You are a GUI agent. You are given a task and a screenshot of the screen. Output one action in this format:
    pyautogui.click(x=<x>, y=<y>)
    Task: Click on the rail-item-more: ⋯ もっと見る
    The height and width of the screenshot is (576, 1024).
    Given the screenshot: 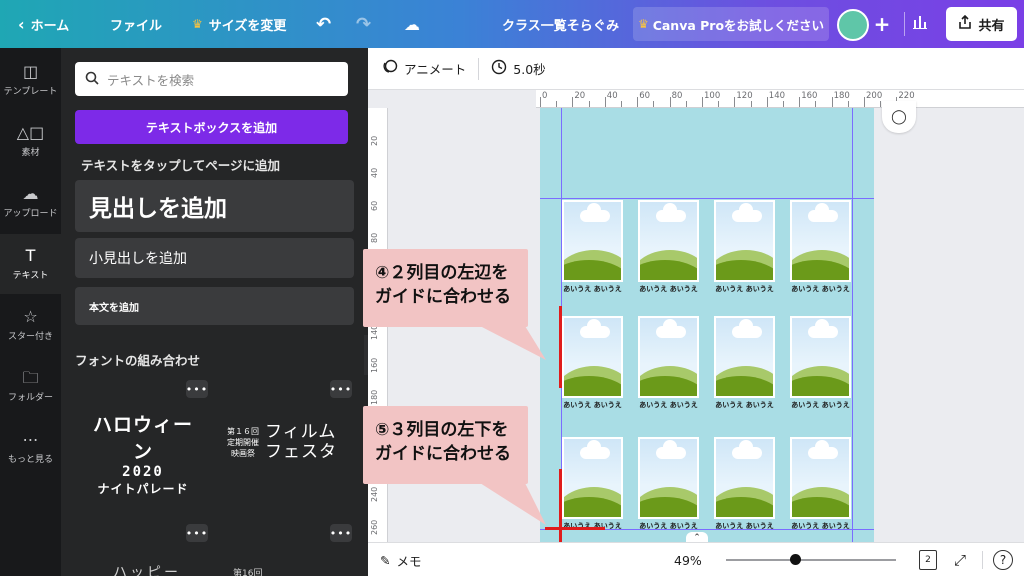 What is the action you would take?
    pyautogui.click(x=30, y=448)
    